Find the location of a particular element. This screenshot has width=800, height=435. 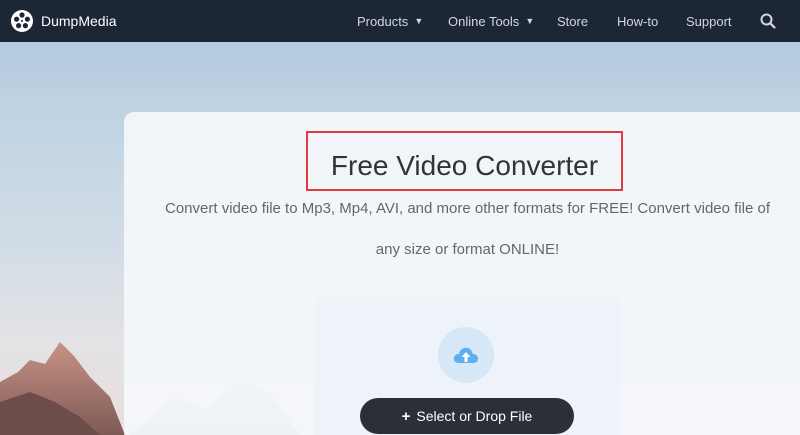

nav-item-how-to: How-to is located at coordinates (637, 21).